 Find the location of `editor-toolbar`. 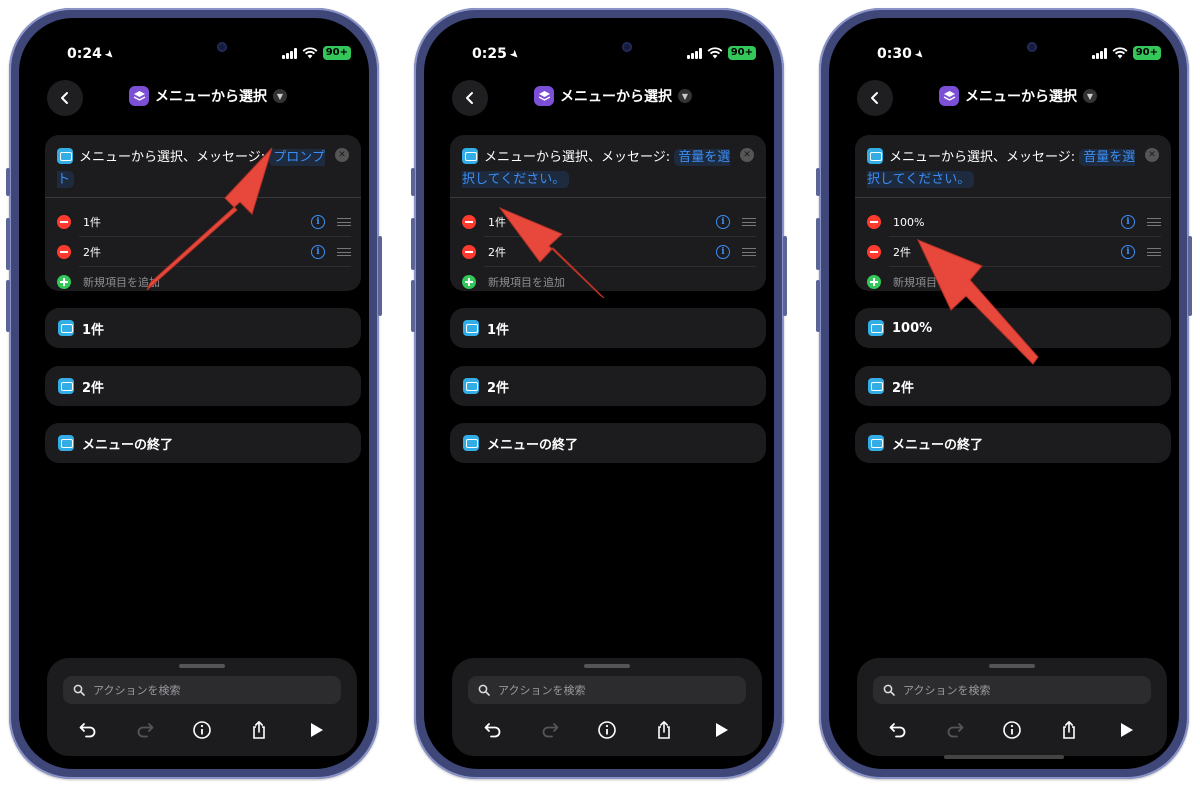

editor-toolbar is located at coordinates (1012, 730).